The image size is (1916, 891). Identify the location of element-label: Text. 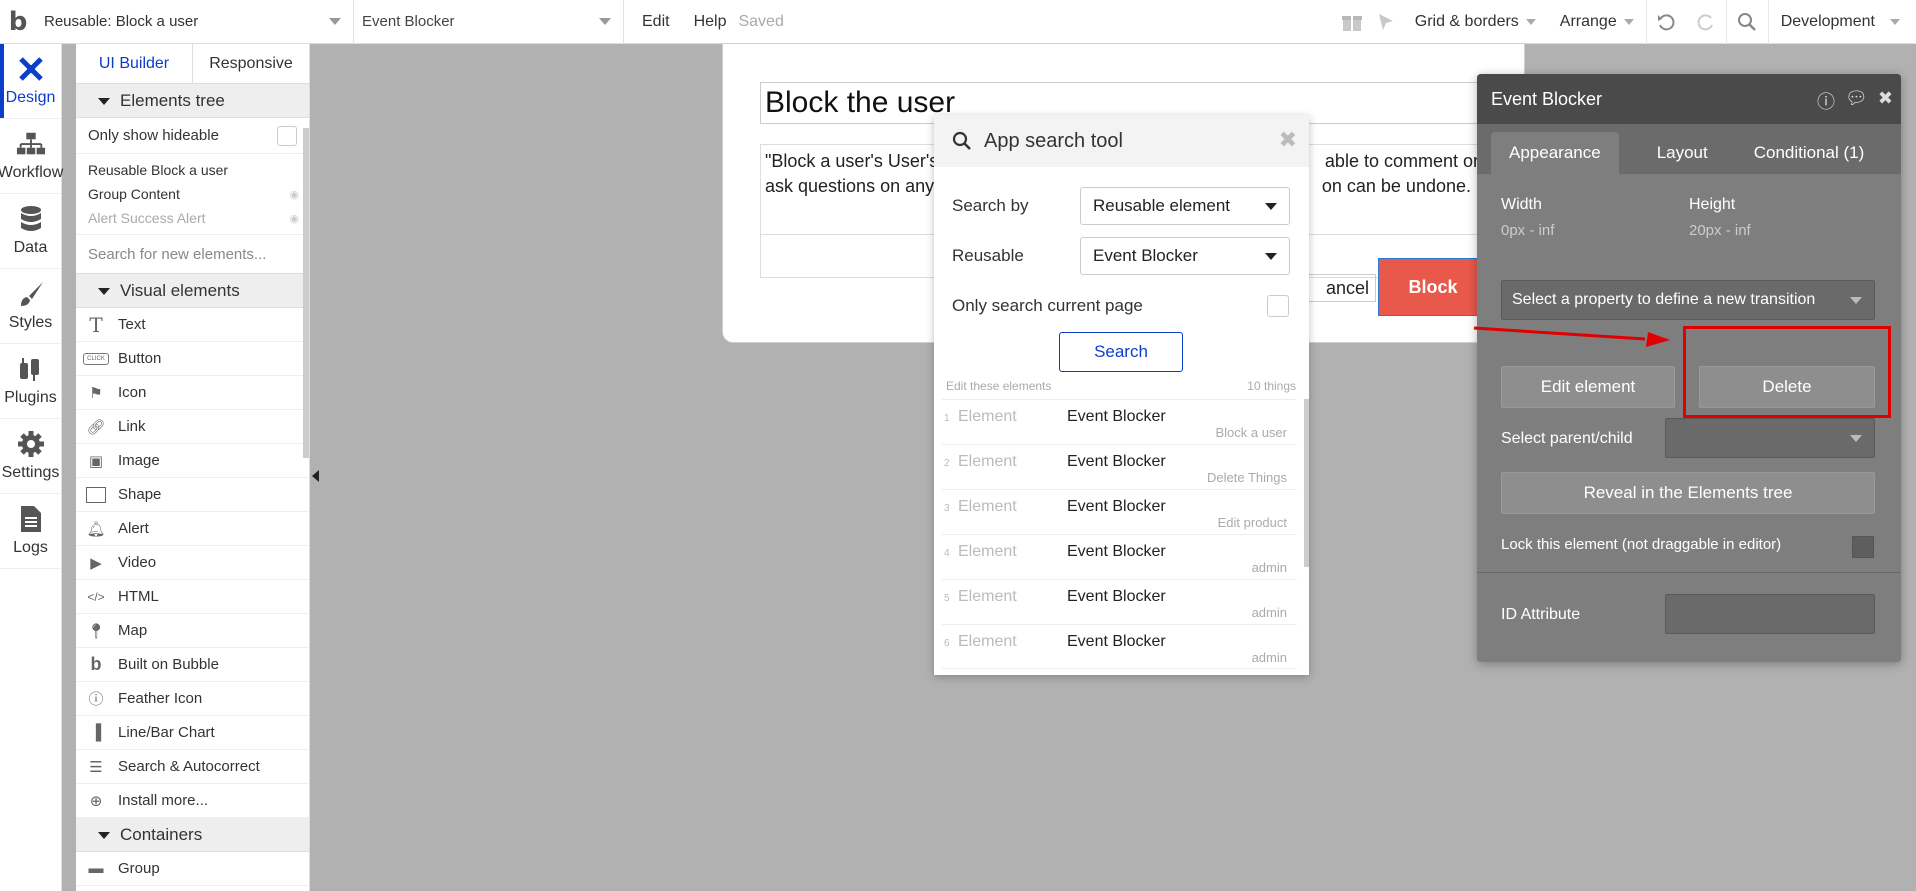
(132, 324).